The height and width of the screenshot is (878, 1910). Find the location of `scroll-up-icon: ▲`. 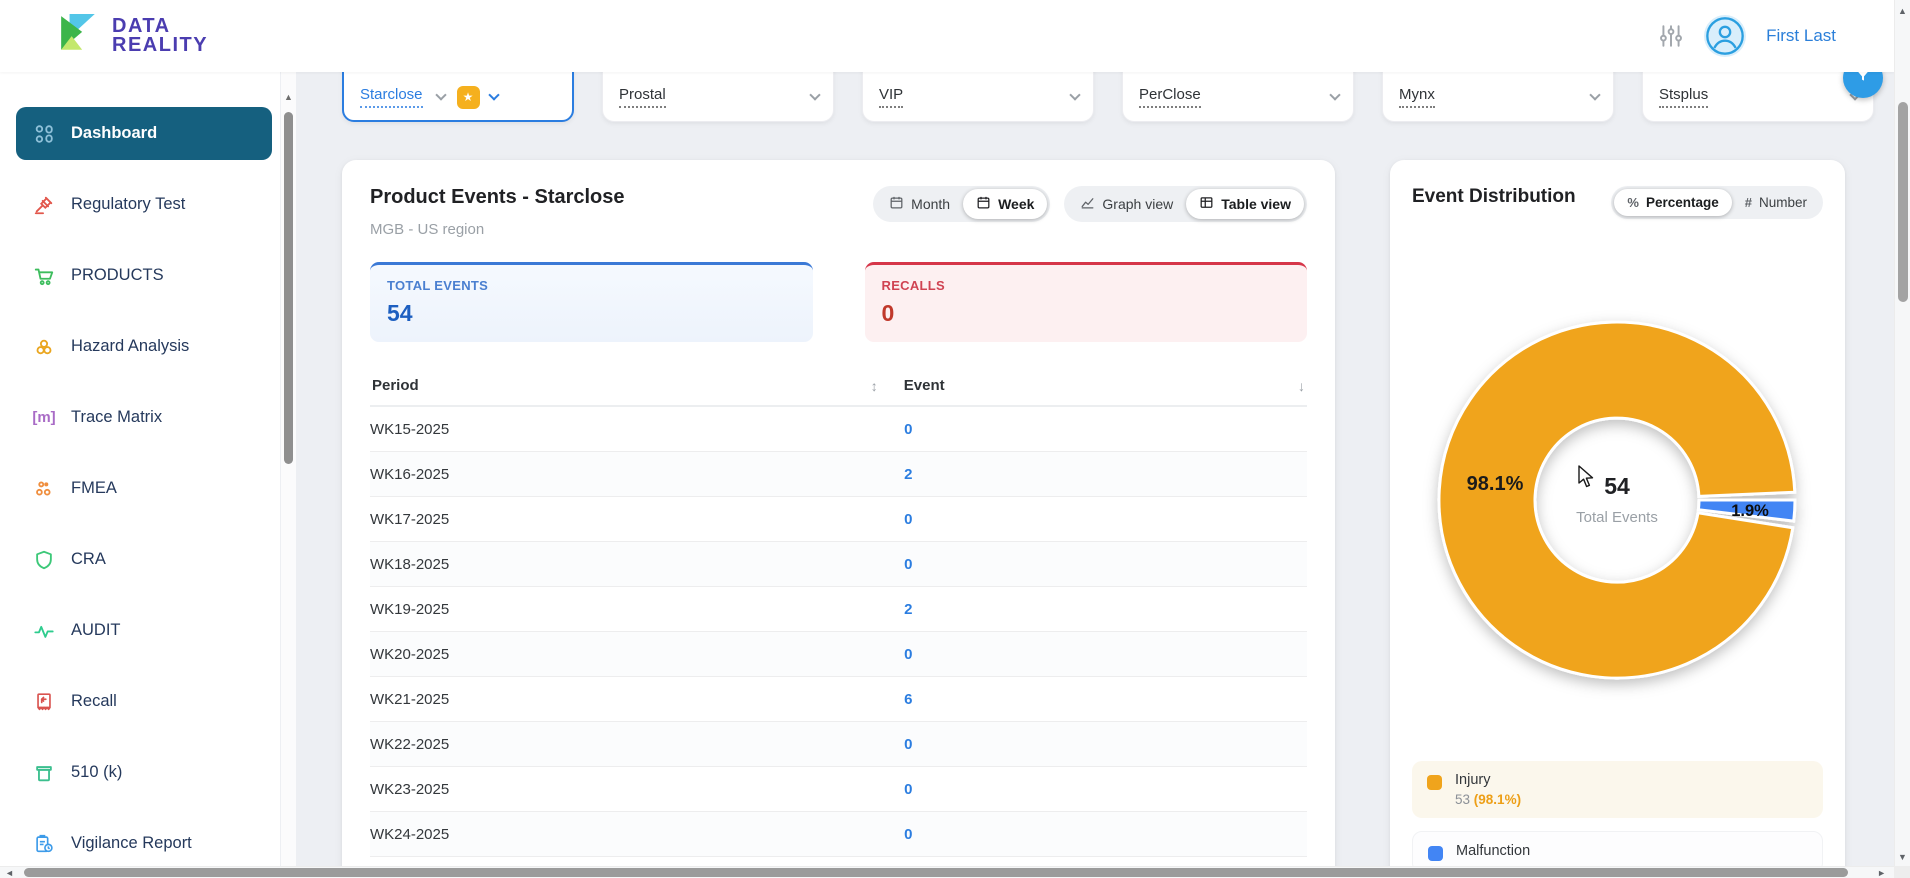

scroll-up-icon: ▲ is located at coordinates (1902, 11).